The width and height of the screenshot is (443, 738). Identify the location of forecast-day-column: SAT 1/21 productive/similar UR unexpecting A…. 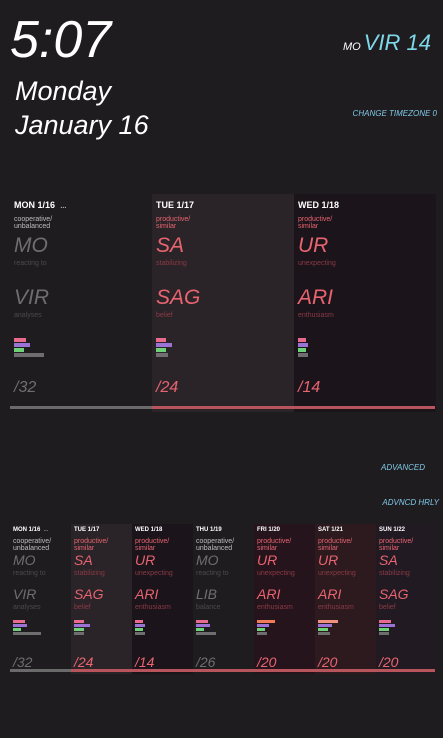
(345, 599).